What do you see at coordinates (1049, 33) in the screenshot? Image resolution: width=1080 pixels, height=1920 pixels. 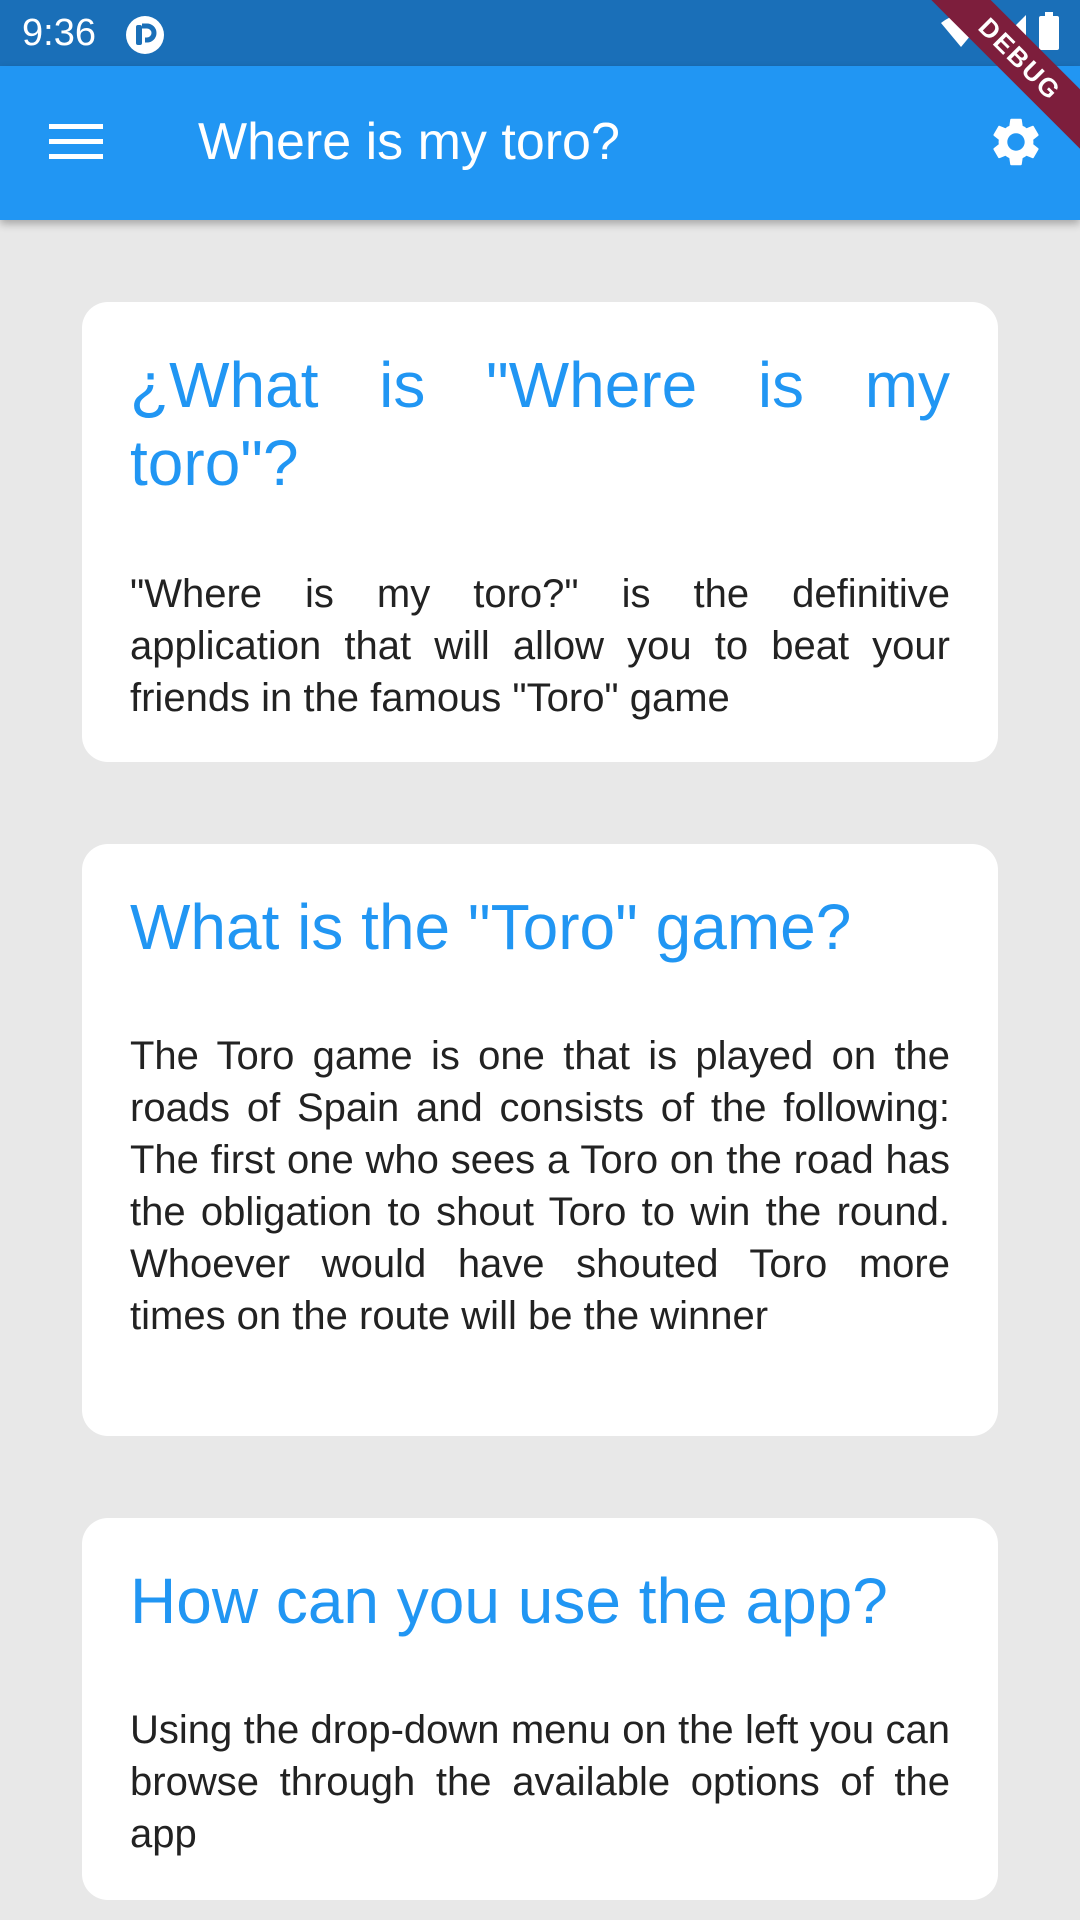 I see `battery-icon` at bounding box center [1049, 33].